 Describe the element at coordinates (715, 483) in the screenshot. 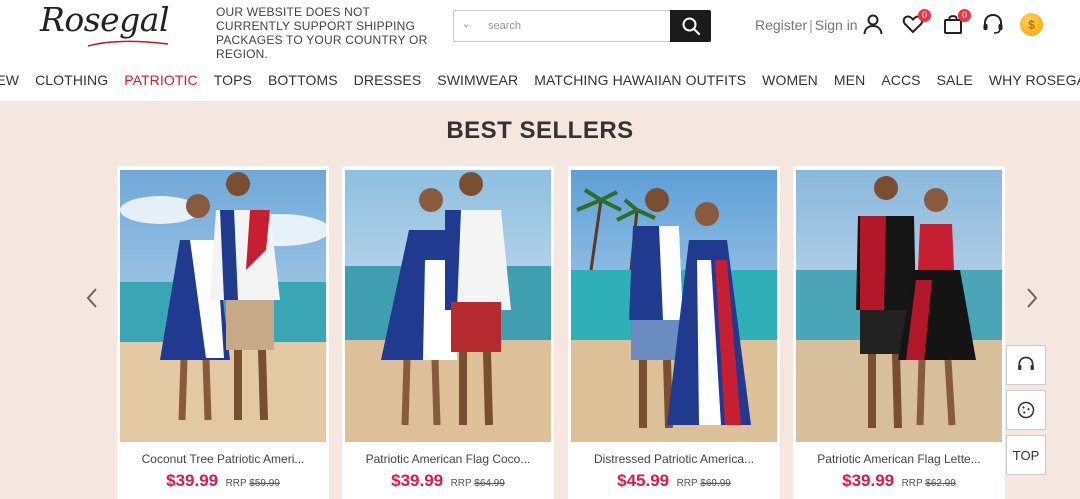

I see `rrp-price: $69.99` at that location.